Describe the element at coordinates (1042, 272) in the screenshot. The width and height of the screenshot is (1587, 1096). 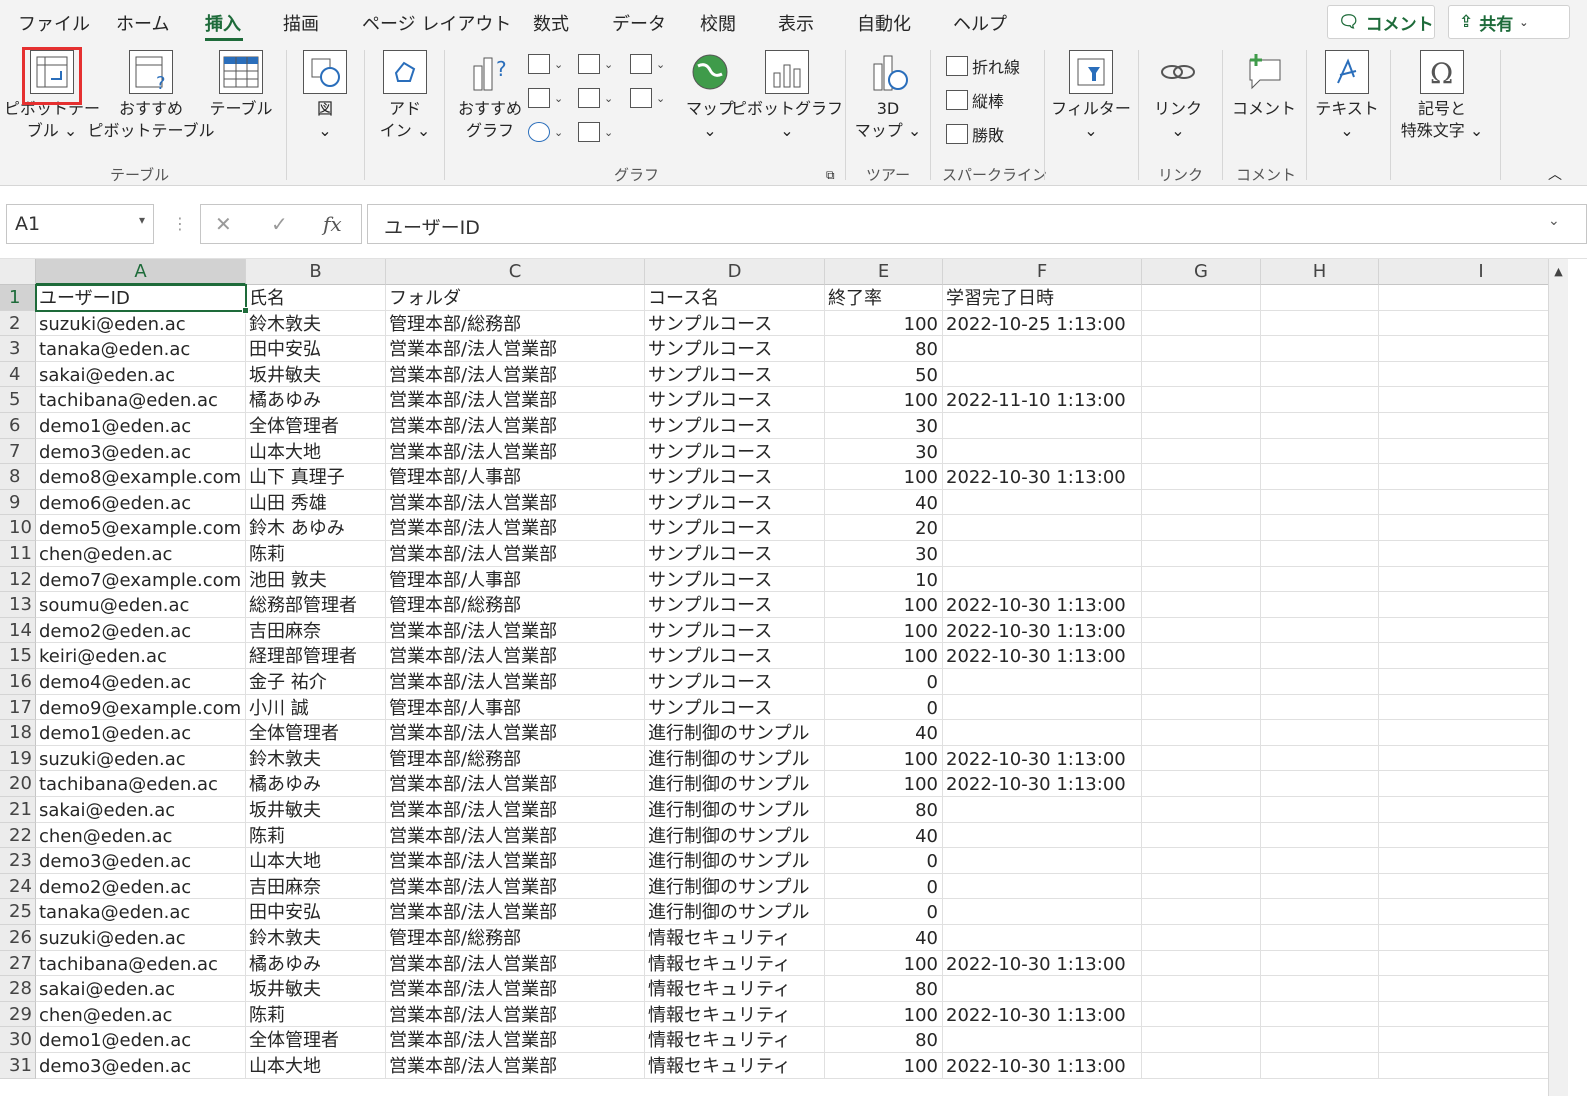
I see `column-header-f: F` at that location.